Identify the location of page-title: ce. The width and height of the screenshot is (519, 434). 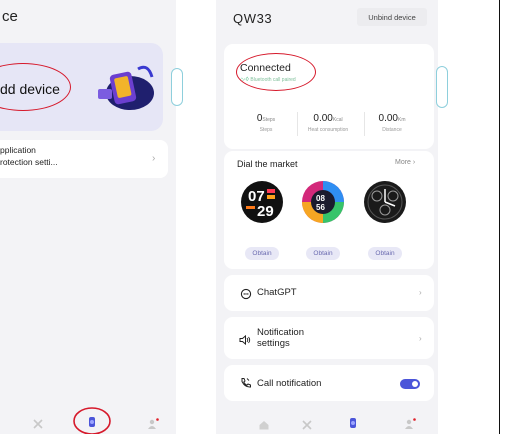
(10, 16).